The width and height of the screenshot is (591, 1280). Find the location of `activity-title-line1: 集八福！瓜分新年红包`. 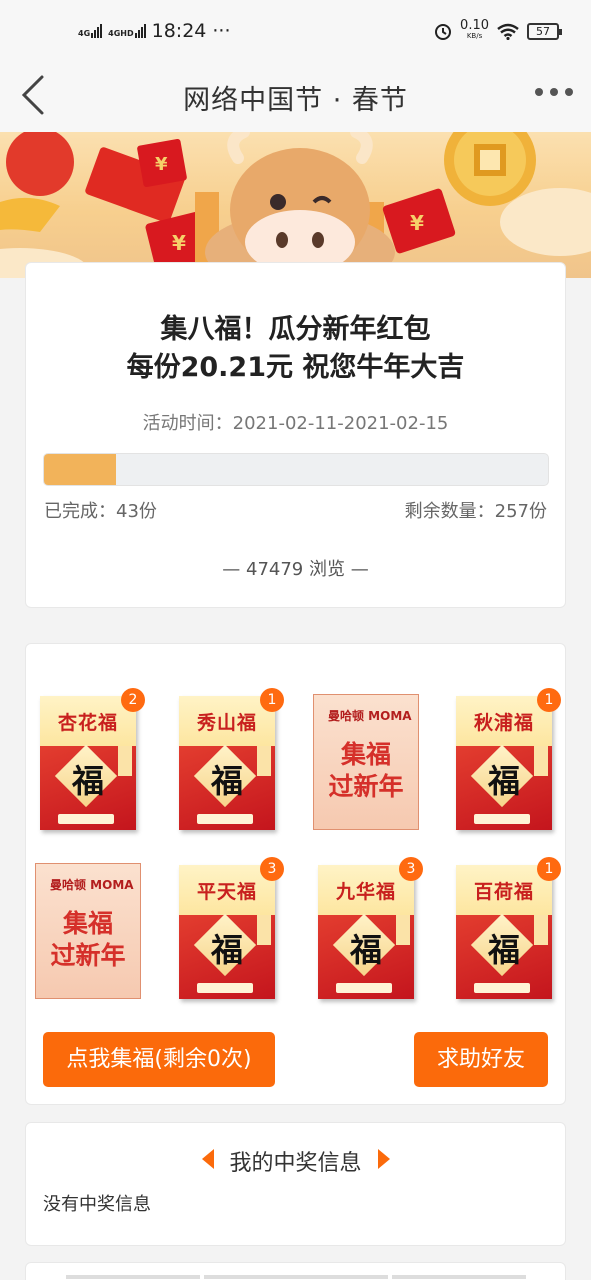

activity-title-line1: 集八福！瓜分新年红包 is located at coordinates (295, 329).